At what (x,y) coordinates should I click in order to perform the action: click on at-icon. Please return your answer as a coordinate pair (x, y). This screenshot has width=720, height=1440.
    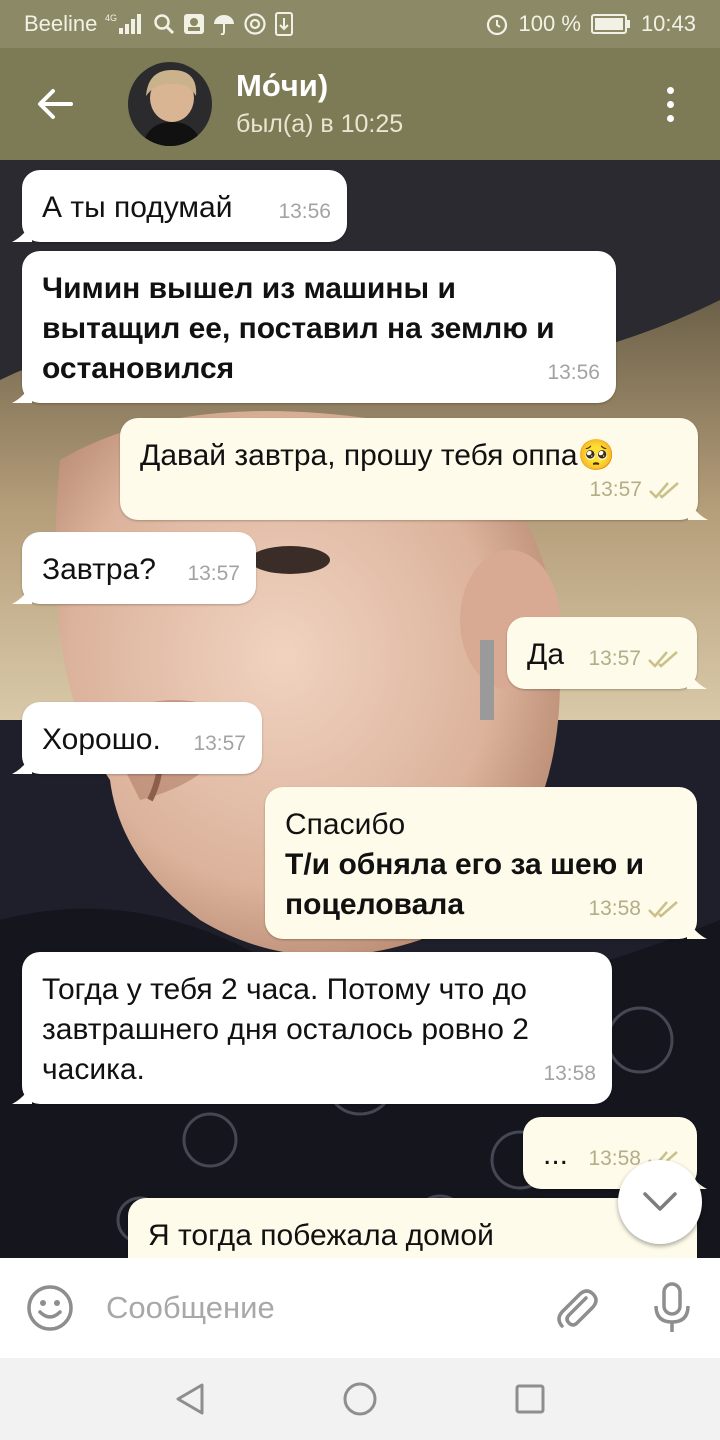
    Looking at the image, I should click on (255, 24).